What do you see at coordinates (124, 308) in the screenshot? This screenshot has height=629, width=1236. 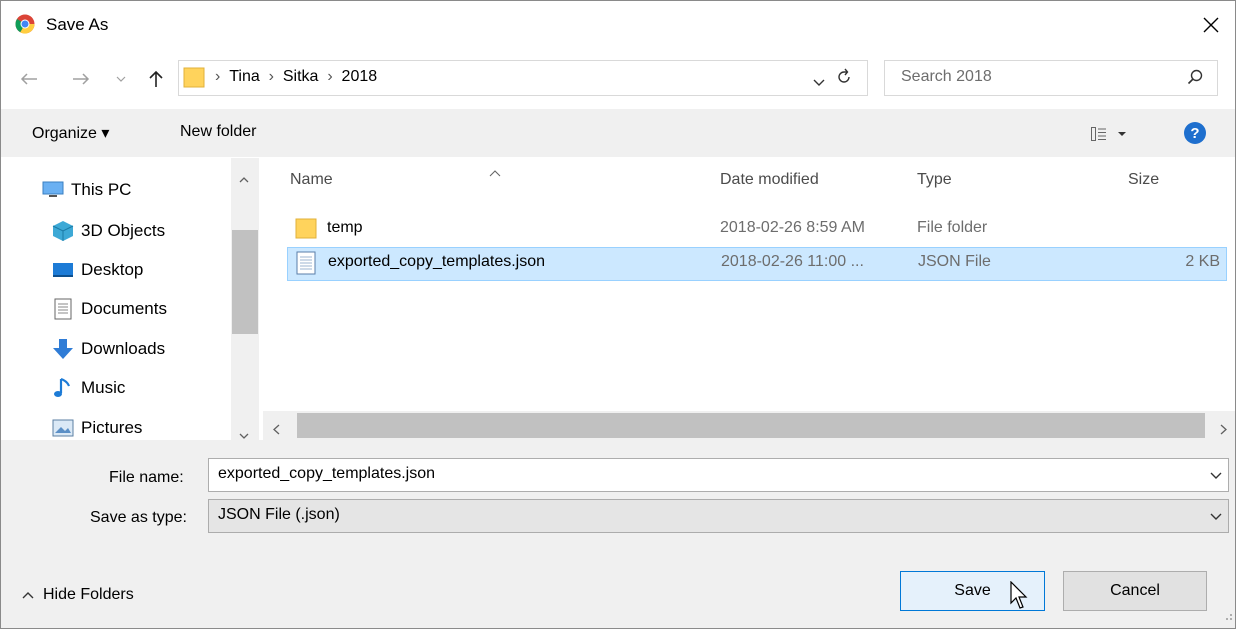 I see `sidebar-item-label: Documents` at bounding box center [124, 308].